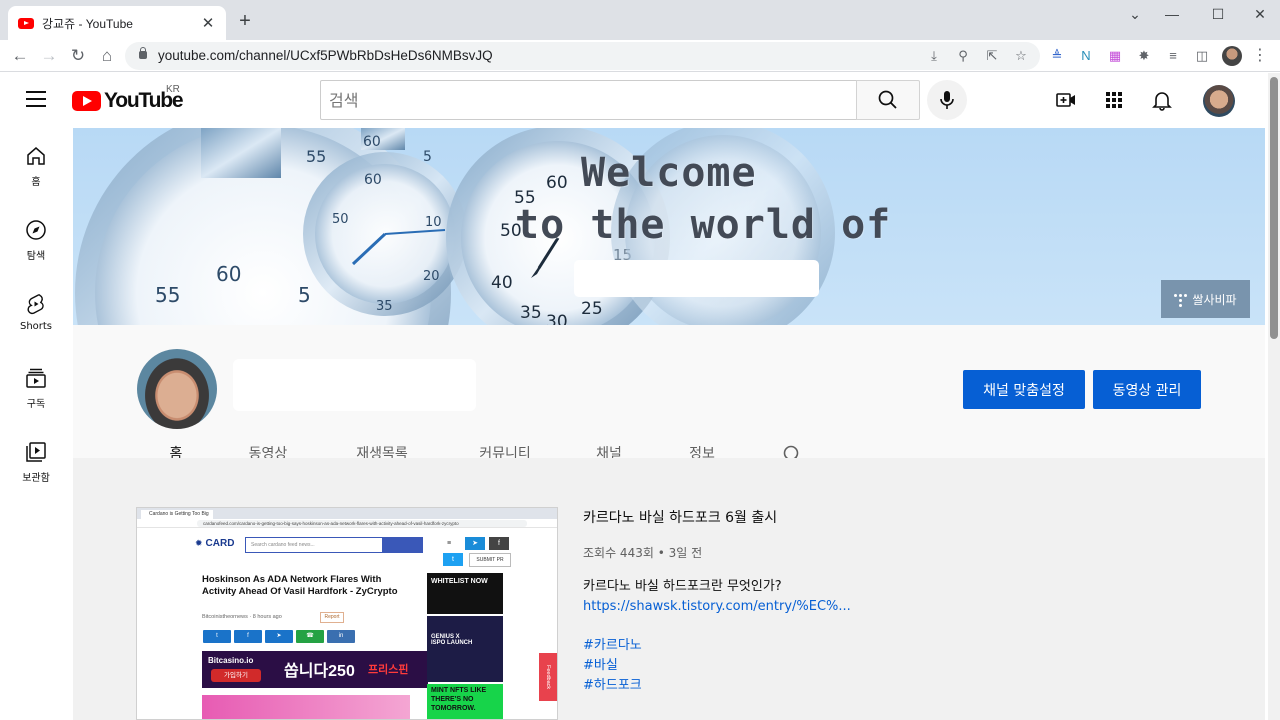 This screenshot has width=1280, height=720. What do you see at coordinates (128, 98) in the screenshot?
I see `youtube-logo: YouTube KR` at bounding box center [128, 98].